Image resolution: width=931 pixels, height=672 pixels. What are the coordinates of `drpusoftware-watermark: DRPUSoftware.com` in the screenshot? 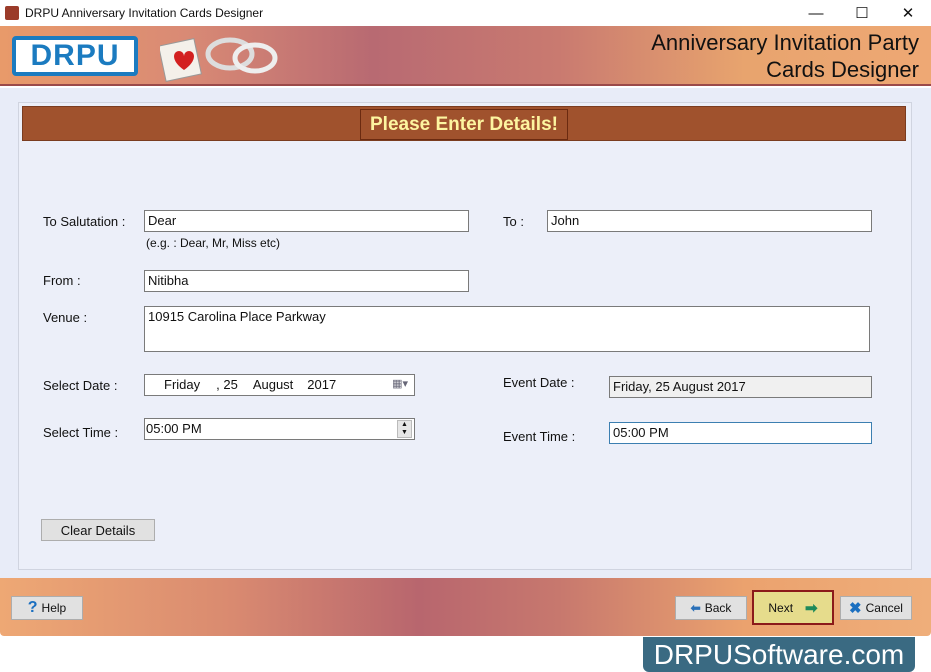 It's located at (779, 654).